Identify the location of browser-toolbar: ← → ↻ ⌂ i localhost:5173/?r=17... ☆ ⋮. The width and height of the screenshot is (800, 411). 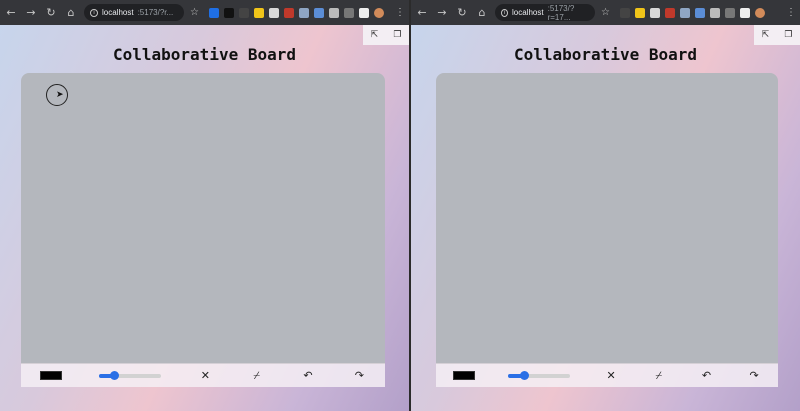
(605, 12).